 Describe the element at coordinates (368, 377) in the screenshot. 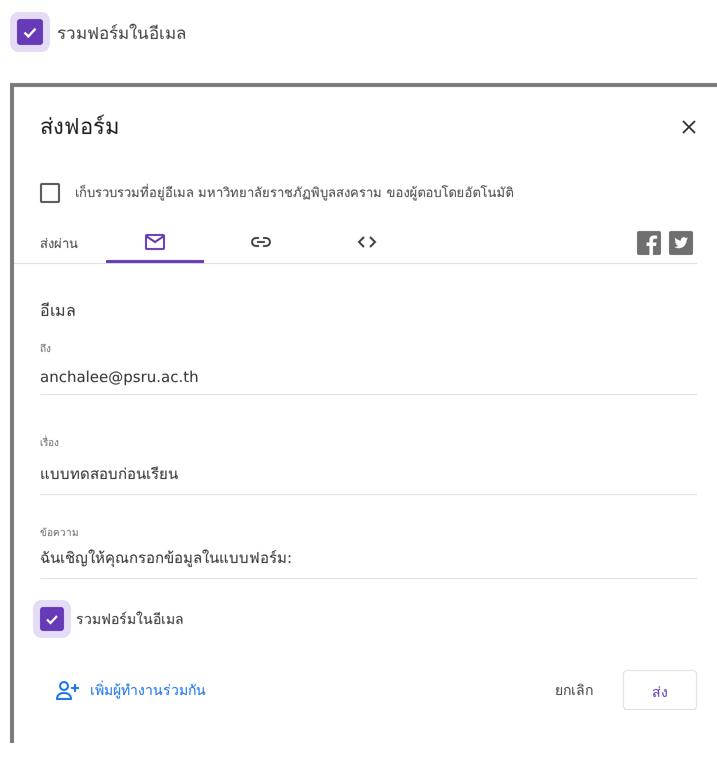

I see `input-field: anchalee@psru.ac.th` at that location.